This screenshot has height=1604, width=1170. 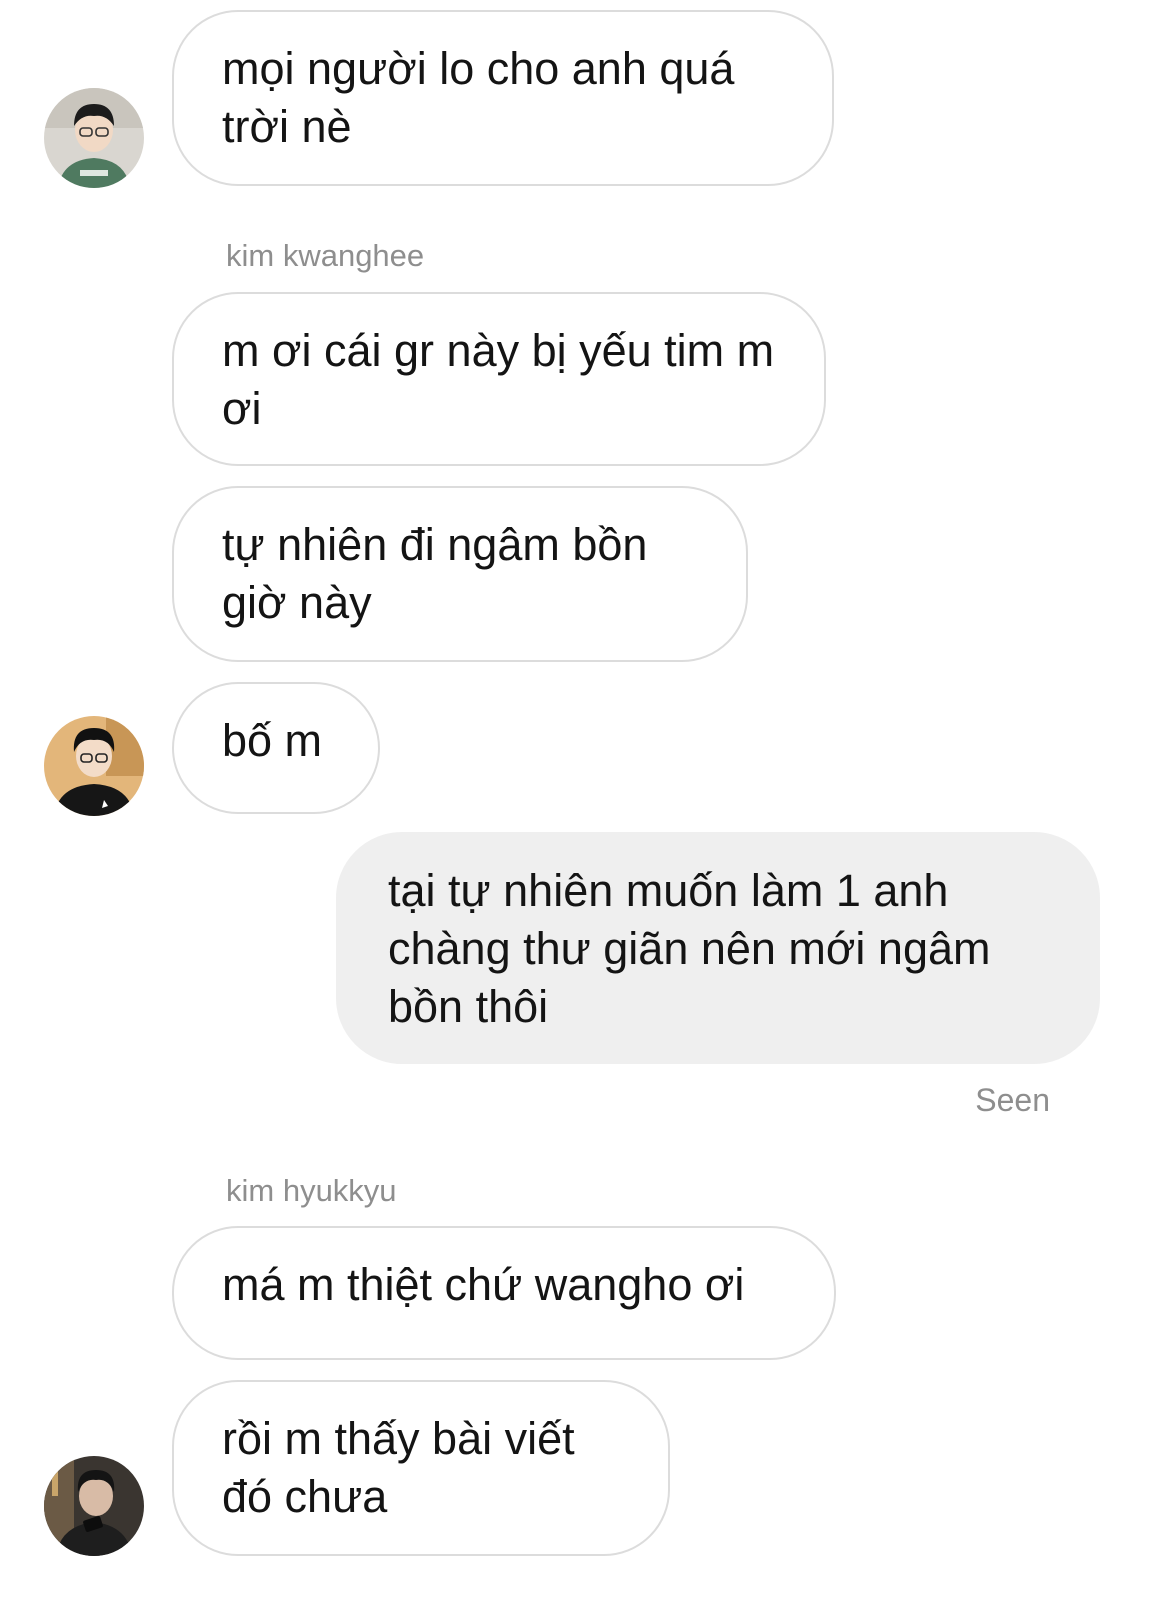 I want to click on message-text: má m thiệt chứ wangho ơi, so click(x=483, y=1284).